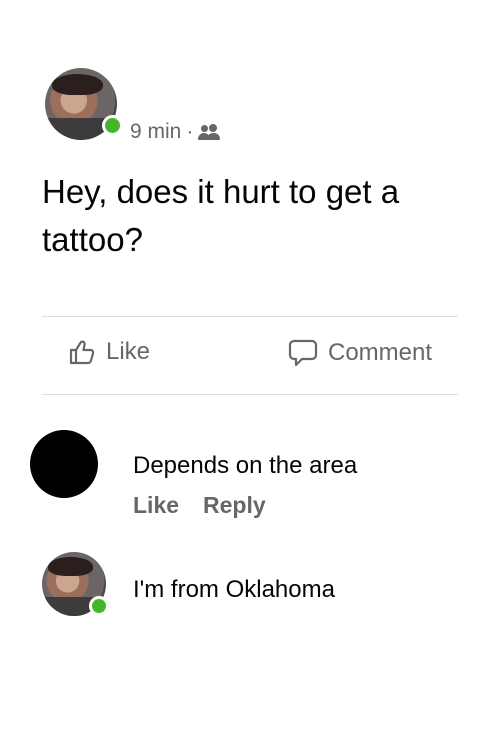 The image size is (500, 750). Describe the element at coordinates (221, 215) in the screenshot. I see `post-text: Hey, does it hurt to get a tattoo?` at that location.